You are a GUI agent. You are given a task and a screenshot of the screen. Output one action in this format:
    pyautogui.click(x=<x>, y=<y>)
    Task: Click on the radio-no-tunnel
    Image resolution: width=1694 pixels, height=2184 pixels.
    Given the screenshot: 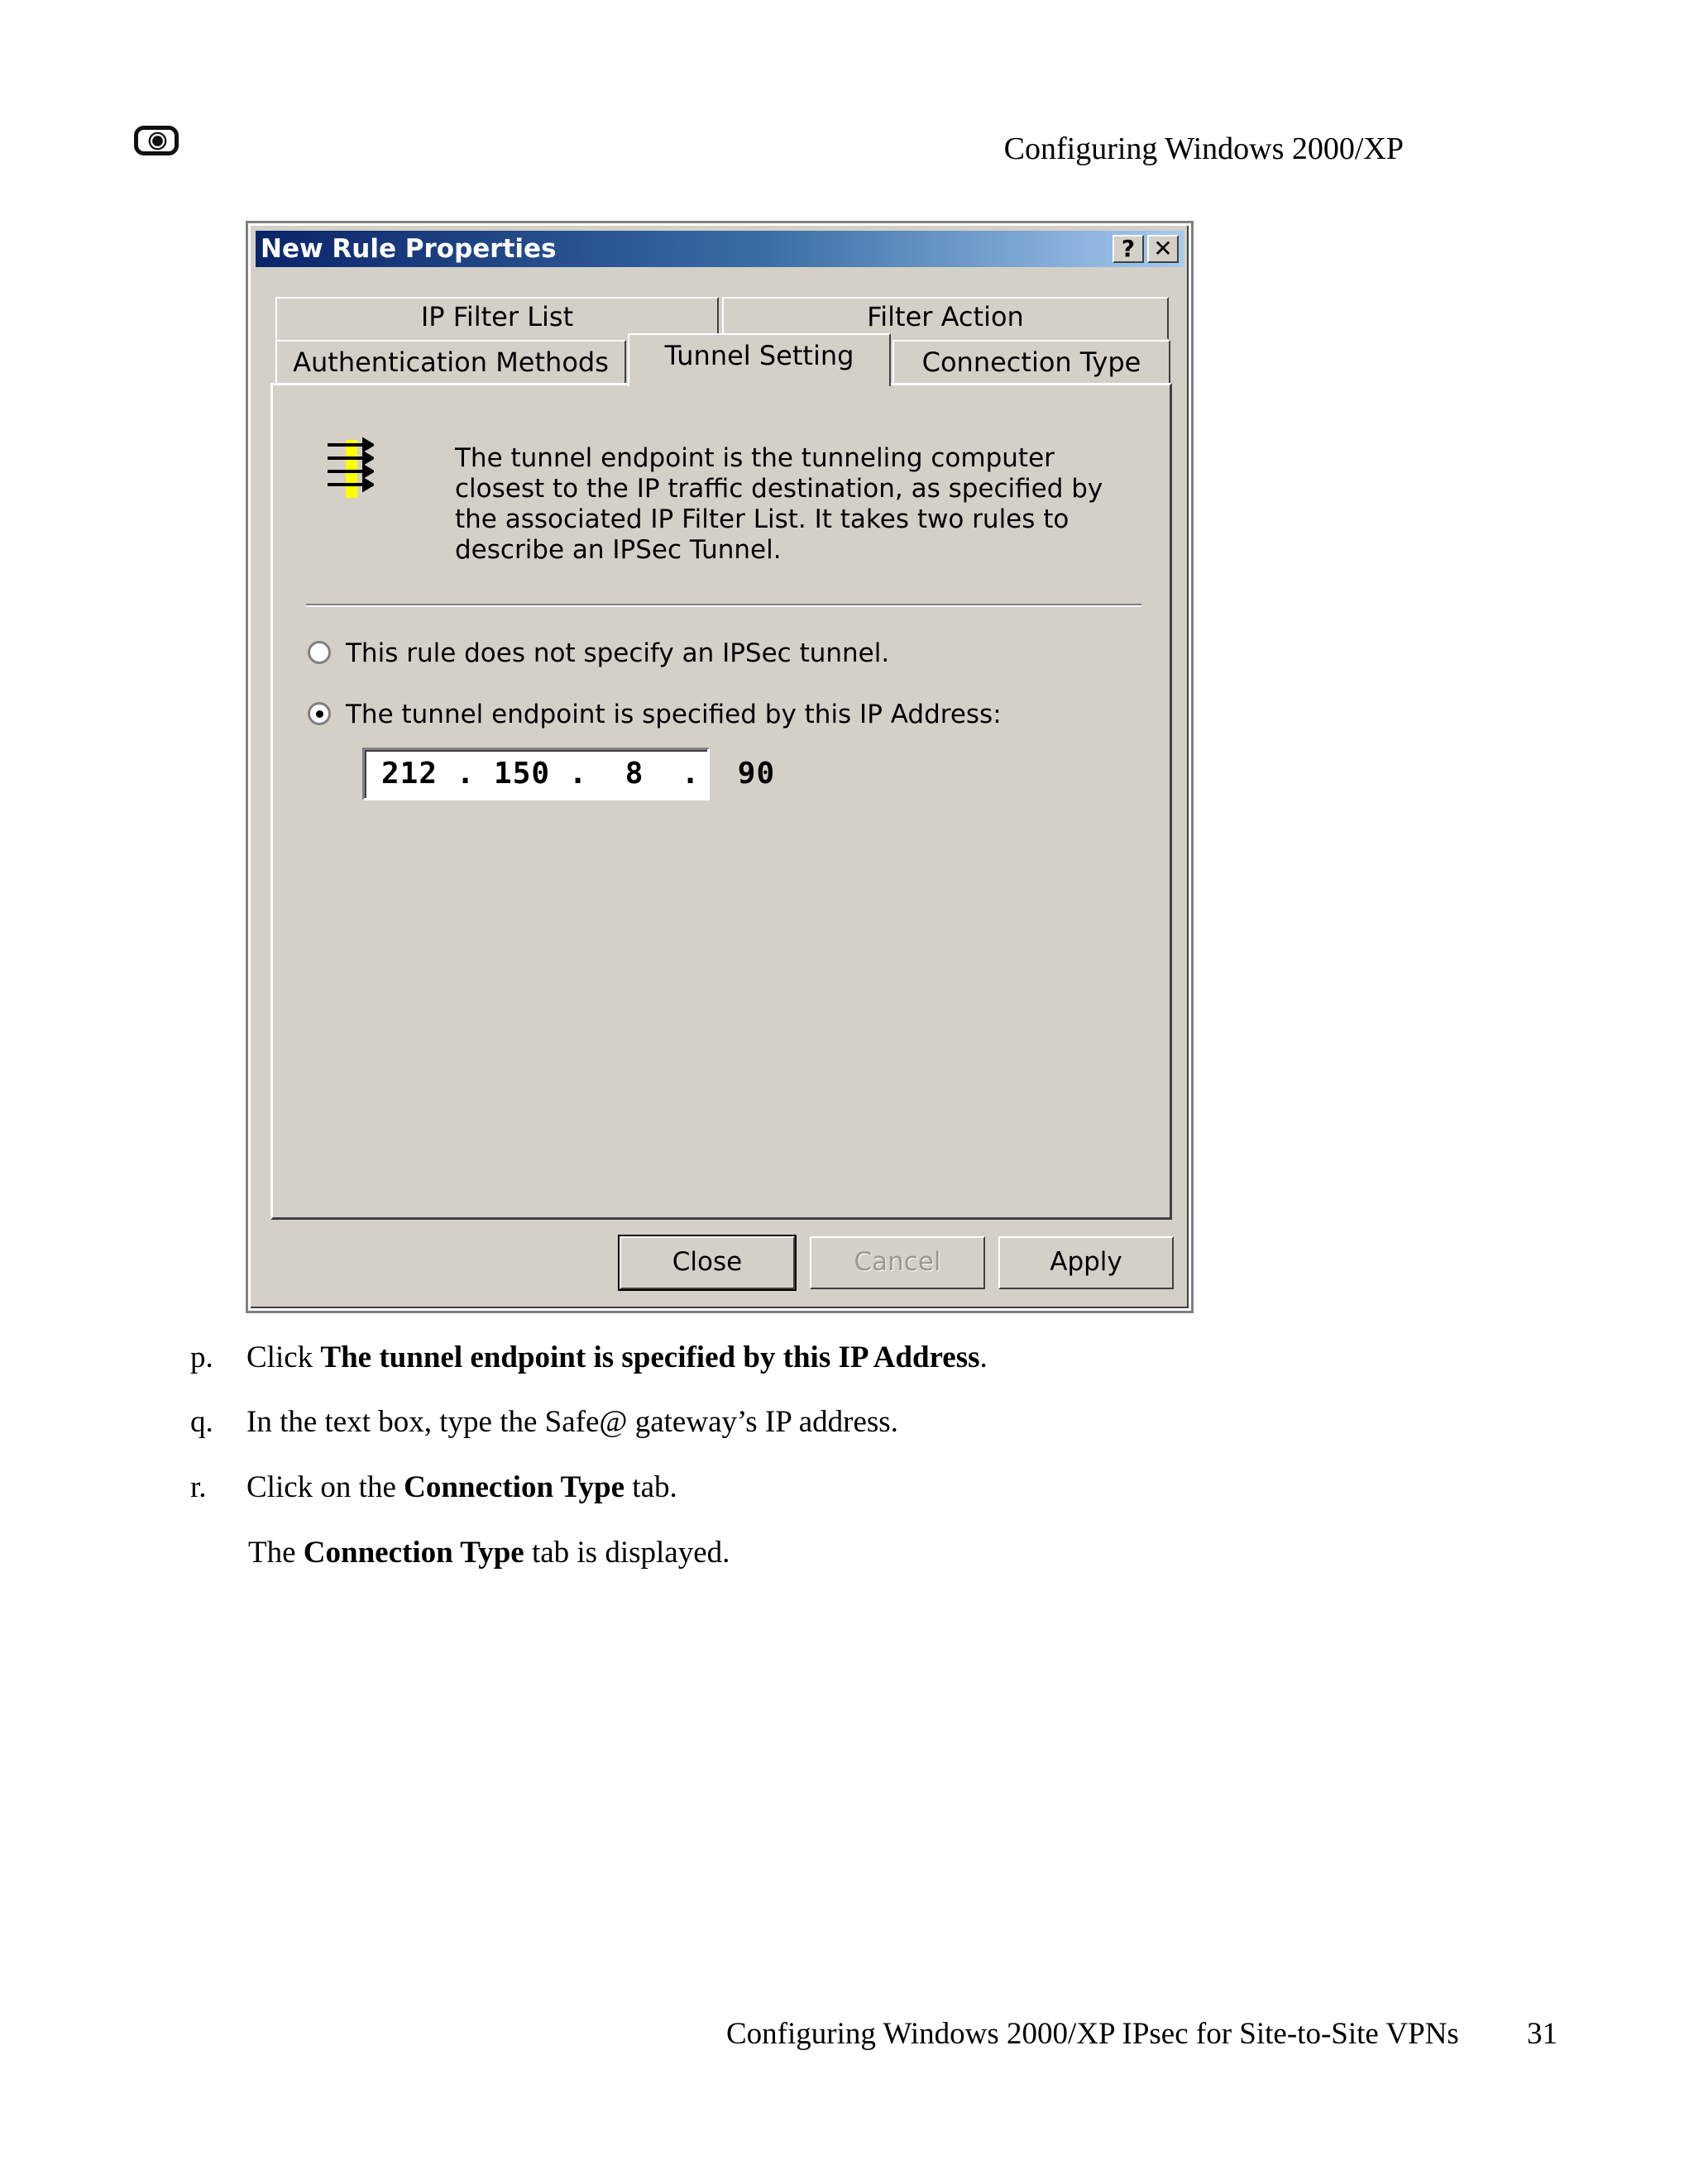 What is the action you would take?
    pyautogui.click(x=319, y=652)
    